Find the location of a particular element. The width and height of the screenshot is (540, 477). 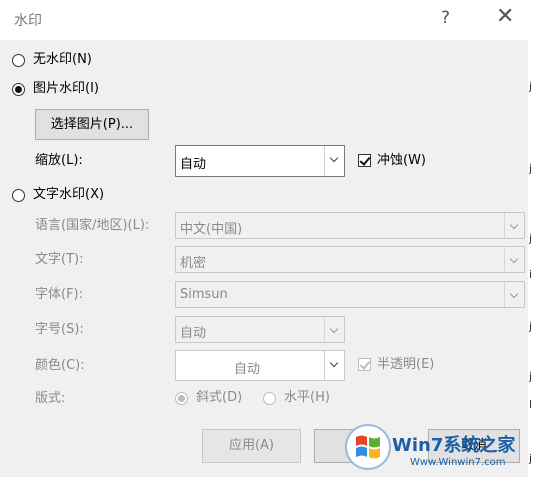

text-watermark-label: 文字水印(X) is located at coordinates (68, 195).